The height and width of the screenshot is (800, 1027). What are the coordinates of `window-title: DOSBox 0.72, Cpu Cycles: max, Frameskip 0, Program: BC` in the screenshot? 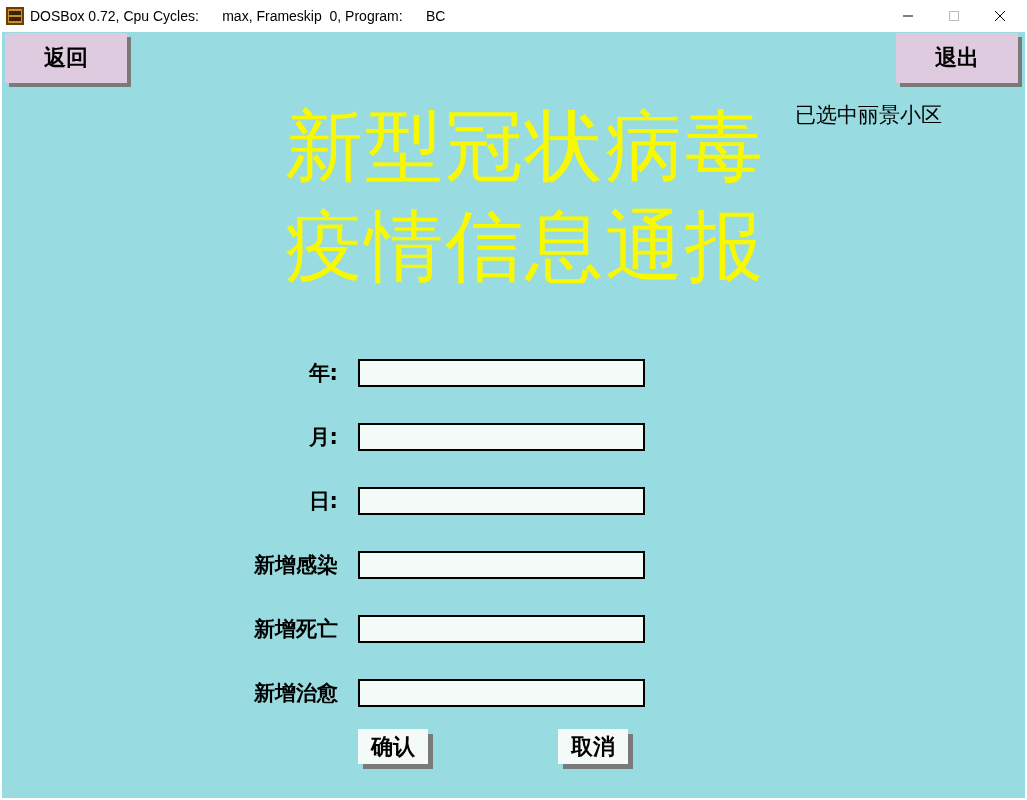 It's located at (238, 16).